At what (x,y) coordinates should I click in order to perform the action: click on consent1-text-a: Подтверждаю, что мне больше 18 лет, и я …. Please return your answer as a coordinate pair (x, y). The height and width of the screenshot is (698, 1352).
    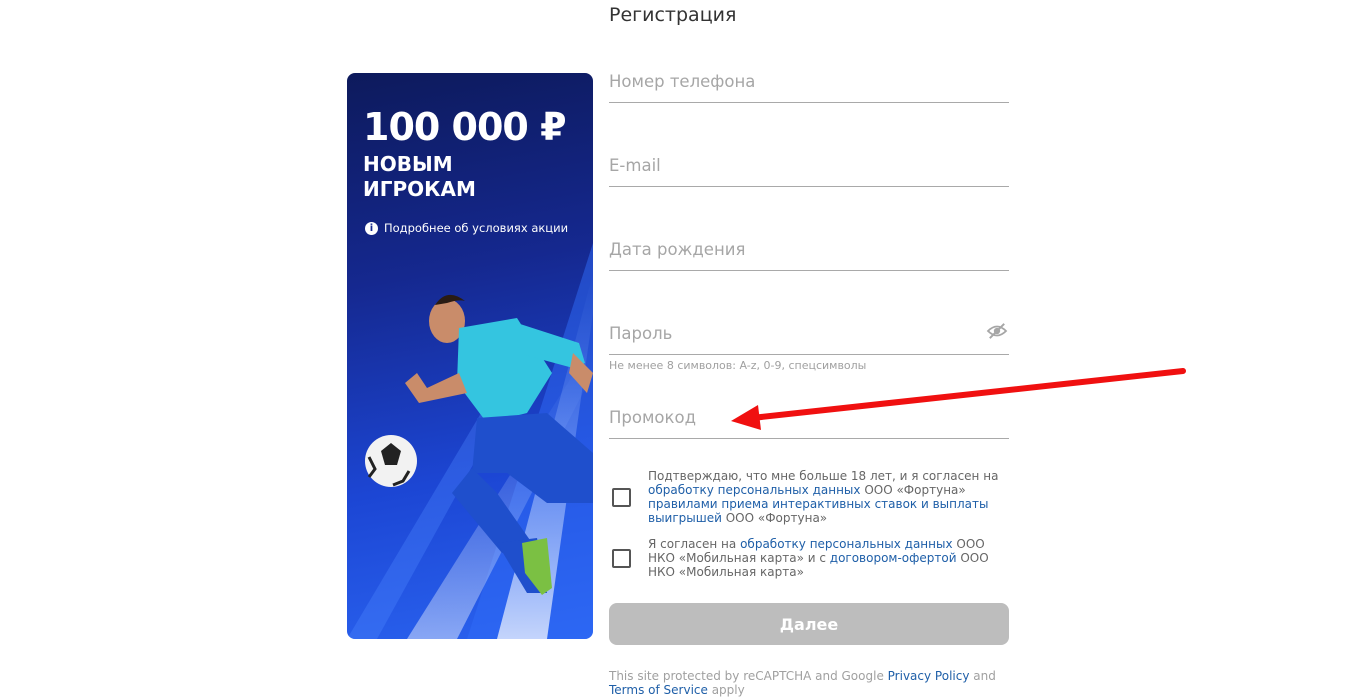
    Looking at the image, I should click on (823, 476).